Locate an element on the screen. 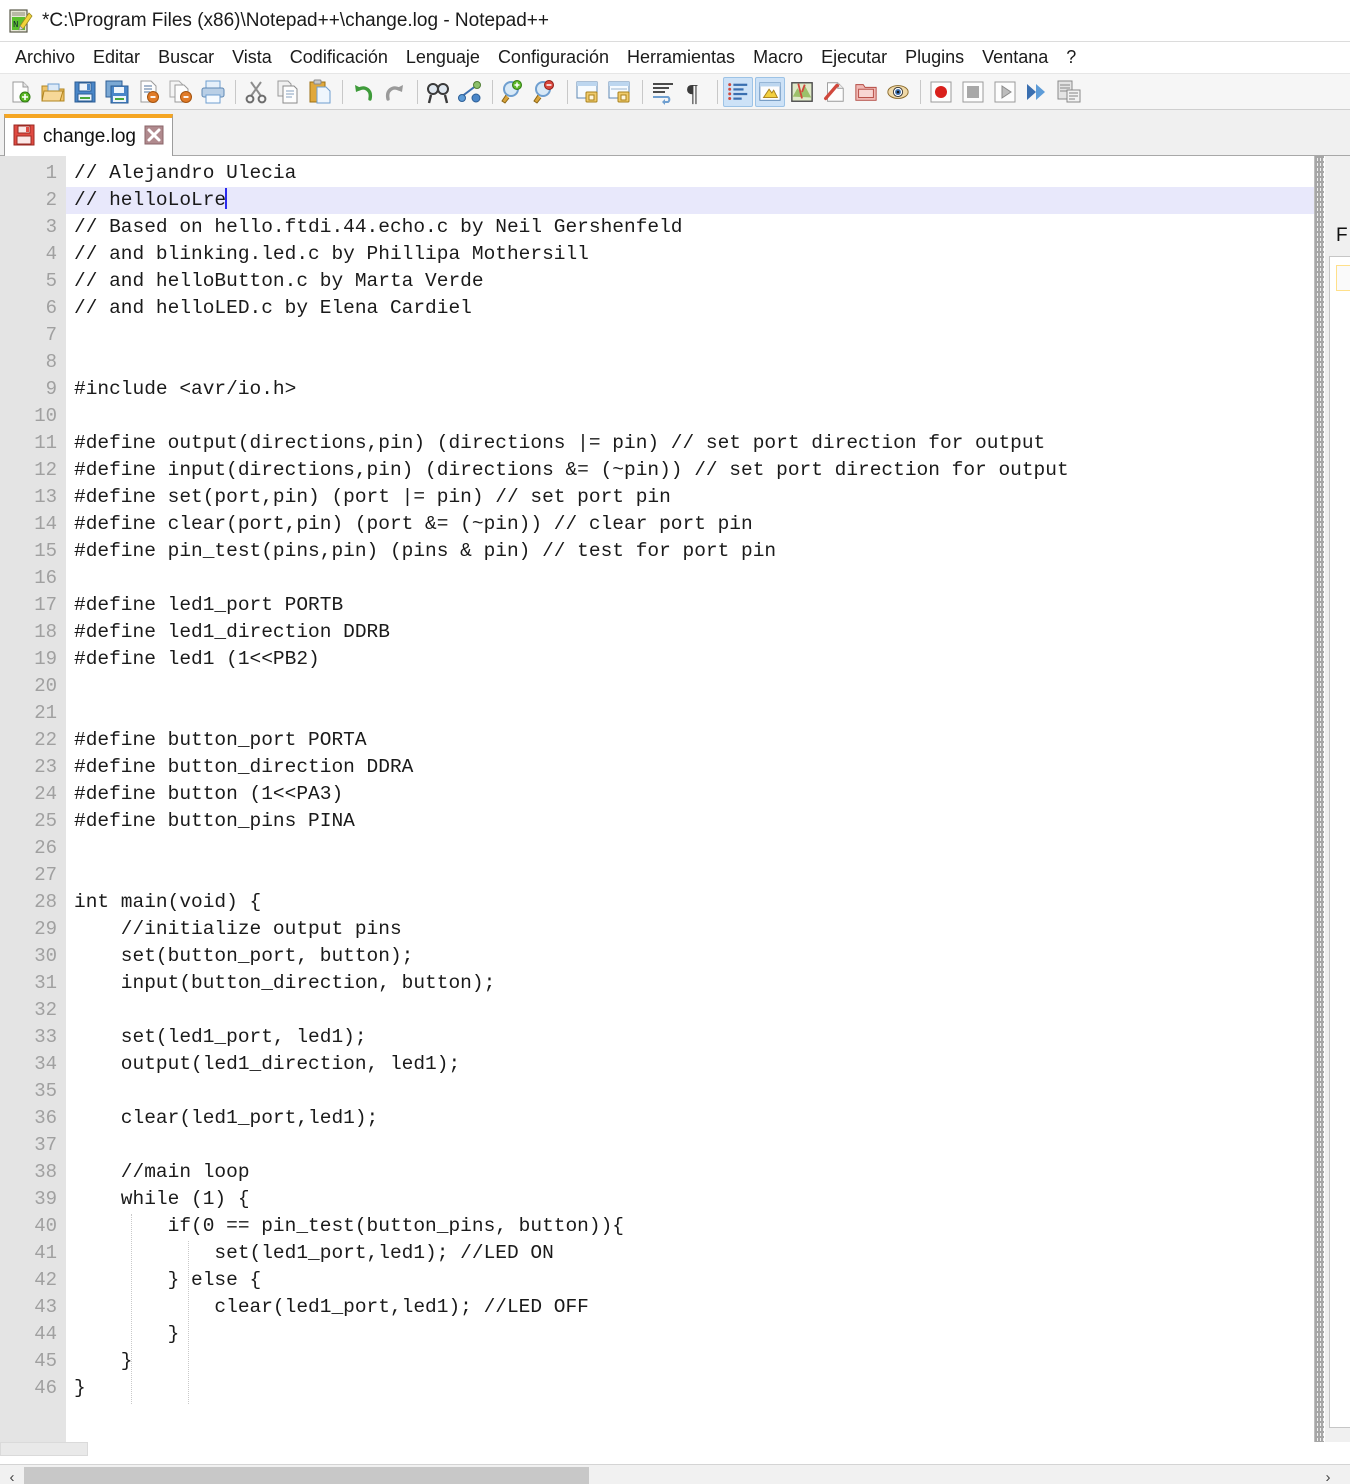  horizontal-scrollbar-track is located at coordinates (670, 1475).